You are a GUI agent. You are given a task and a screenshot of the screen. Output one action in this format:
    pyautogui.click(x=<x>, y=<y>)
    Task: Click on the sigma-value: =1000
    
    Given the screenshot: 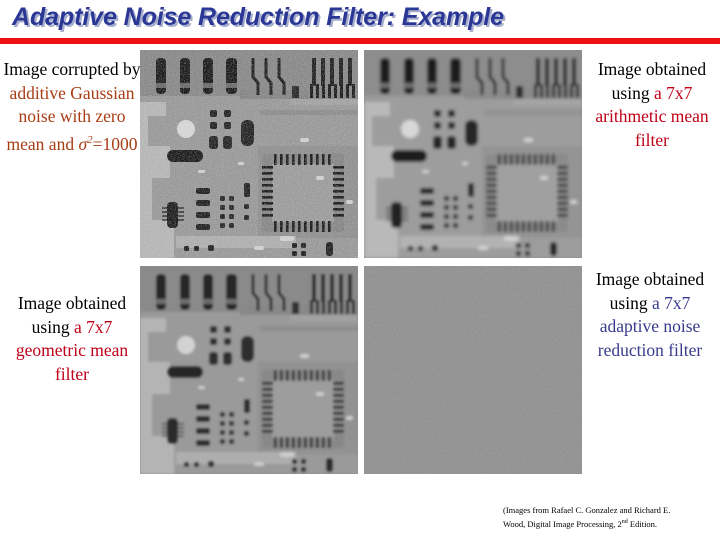 What is the action you would take?
    pyautogui.click(x=115, y=143)
    